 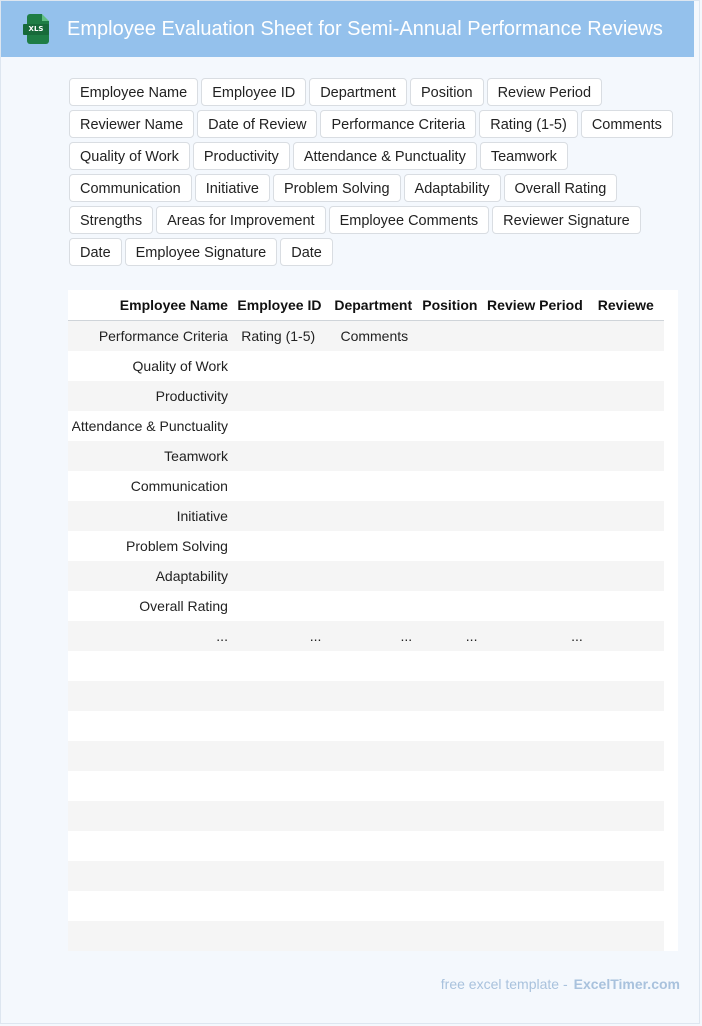 I want to click on field-chip: Areas for Improvement, so click(x=241, y=220).